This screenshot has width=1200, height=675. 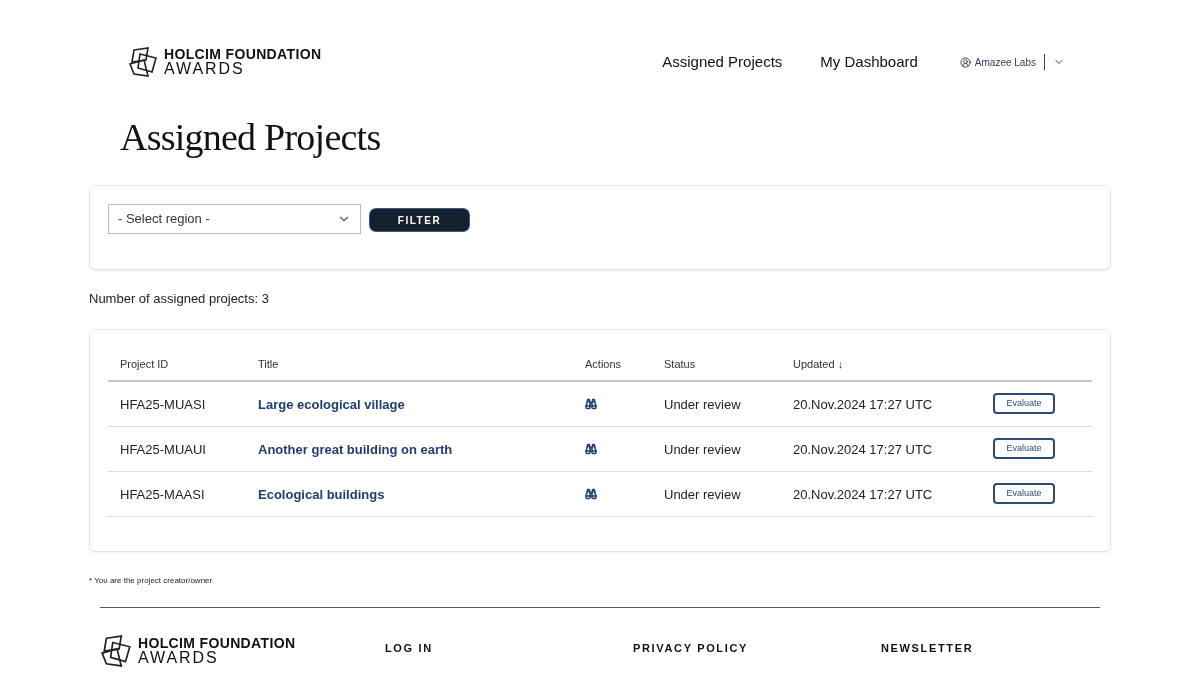 I want to click on page-title: Assigned Projects, so click(x=250, y=137).